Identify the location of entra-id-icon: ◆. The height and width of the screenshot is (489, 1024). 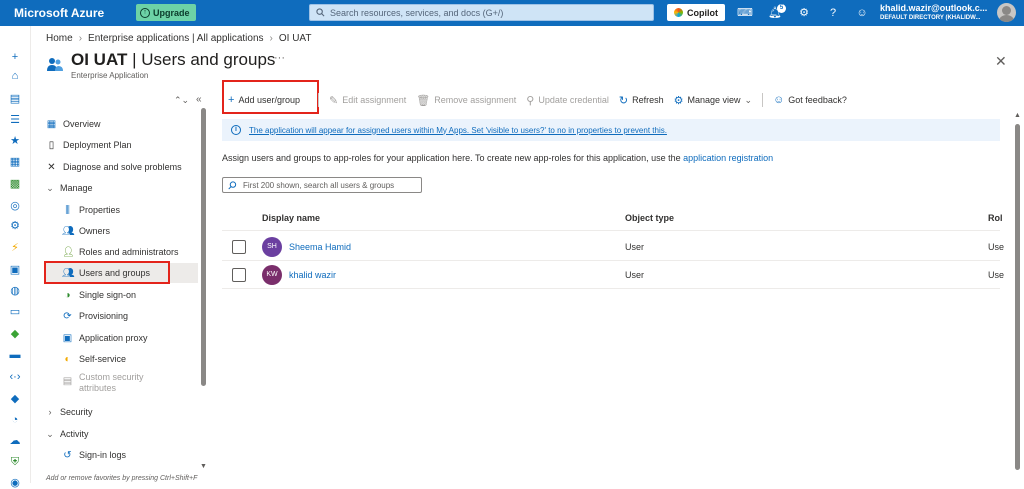
(15, 399).